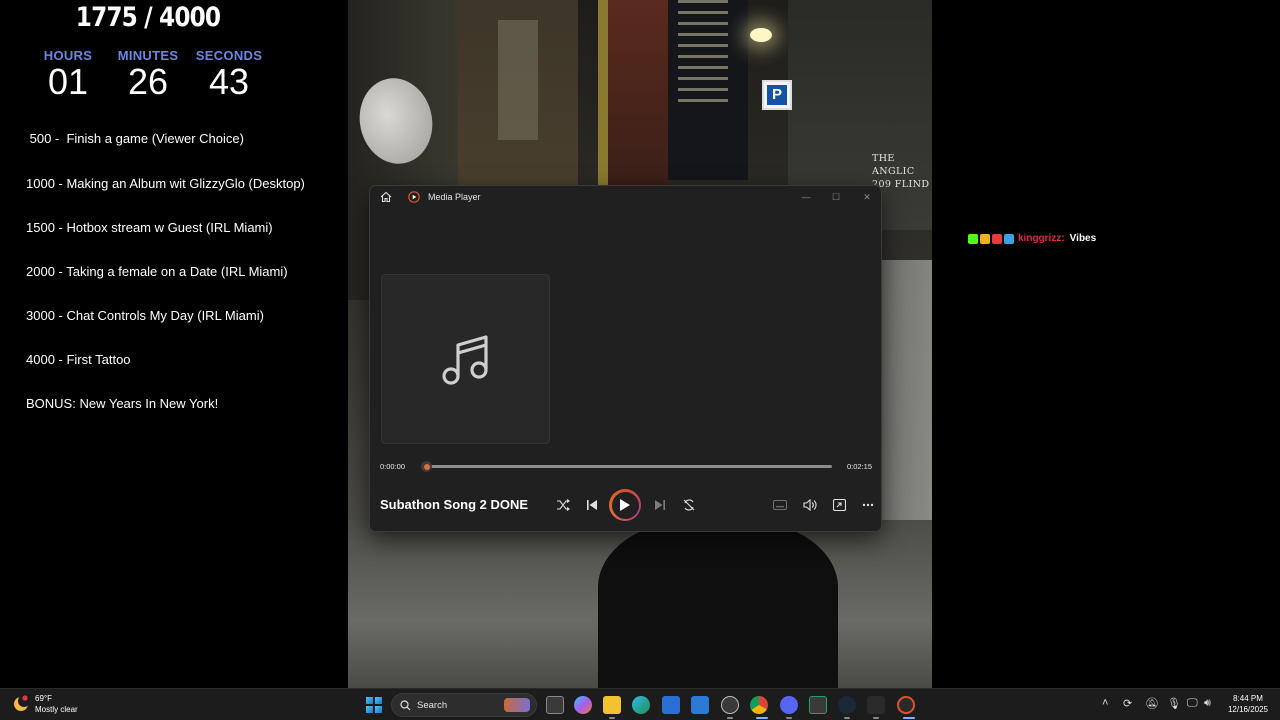 Image resolution: width=1280 pixels, height=720 pixels. Describe the element at coordinates (703, 55) in the screenshot. I see `tower-lights` at that location.